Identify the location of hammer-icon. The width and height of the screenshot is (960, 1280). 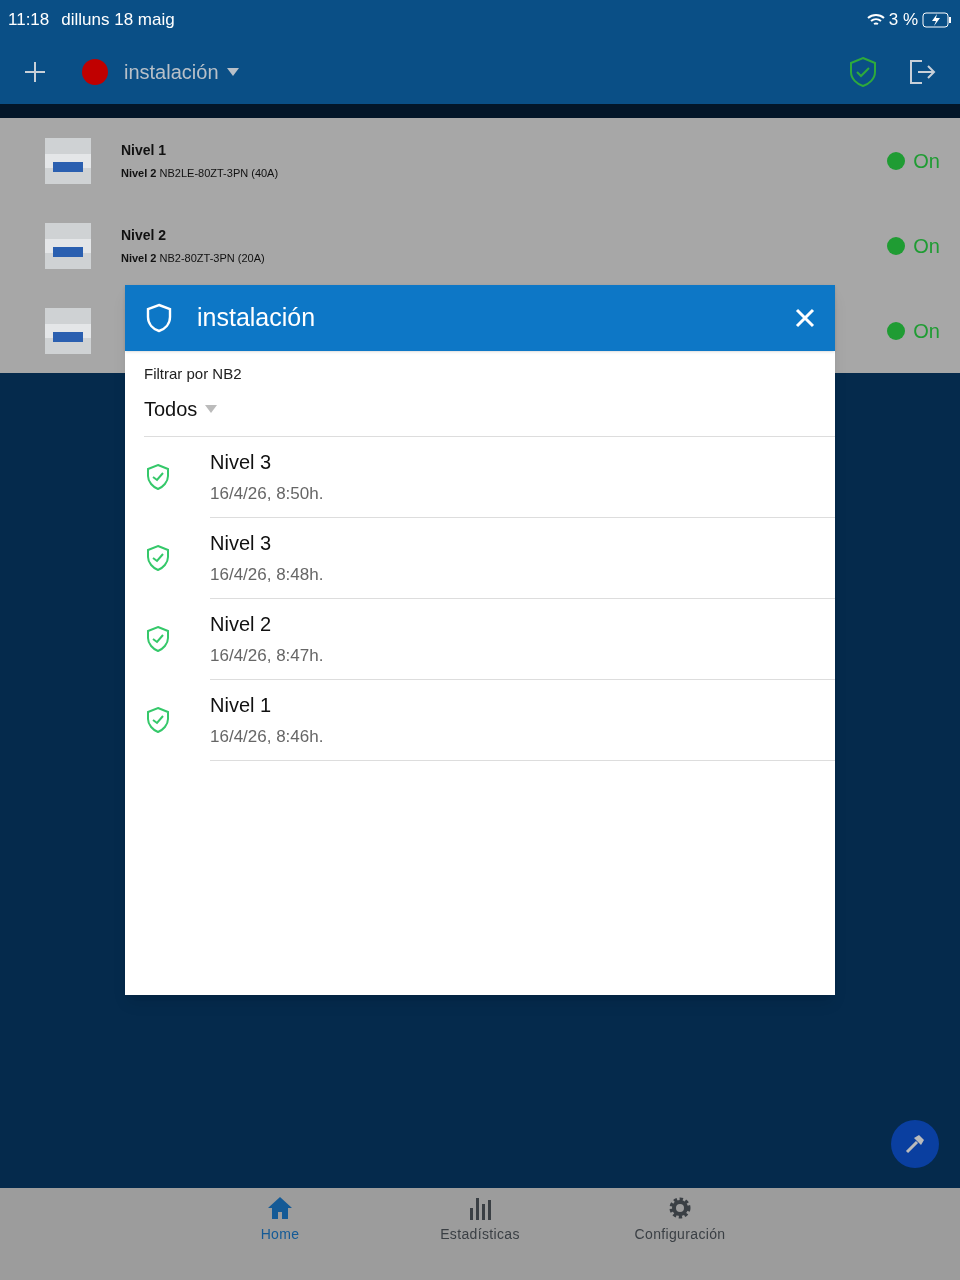
(915, 1144).